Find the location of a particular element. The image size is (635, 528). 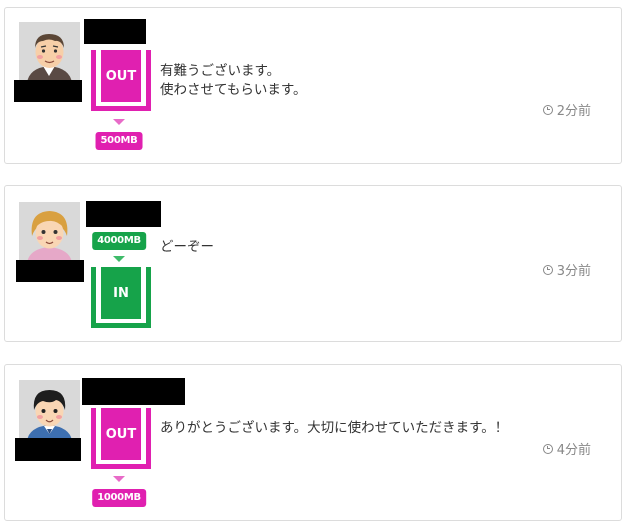

direction-label: IN is located at coordinates (121, 293).